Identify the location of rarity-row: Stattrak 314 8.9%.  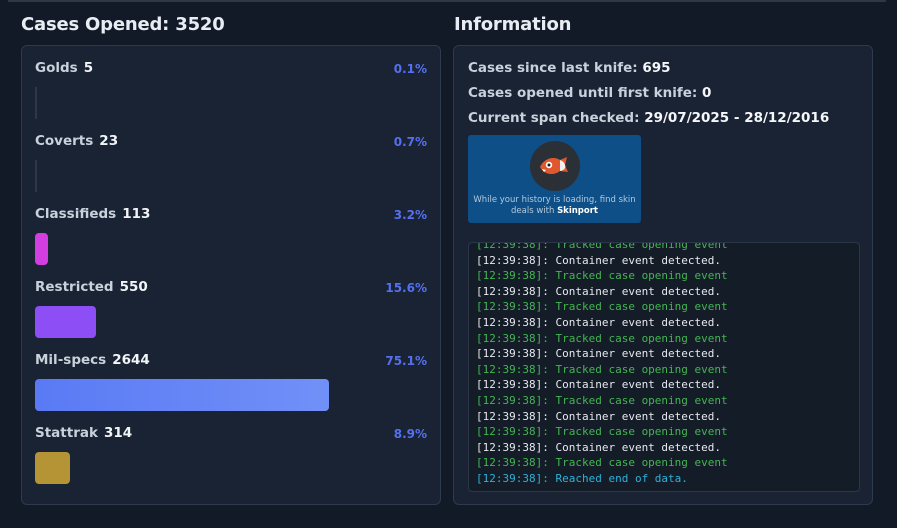
(231, 447).